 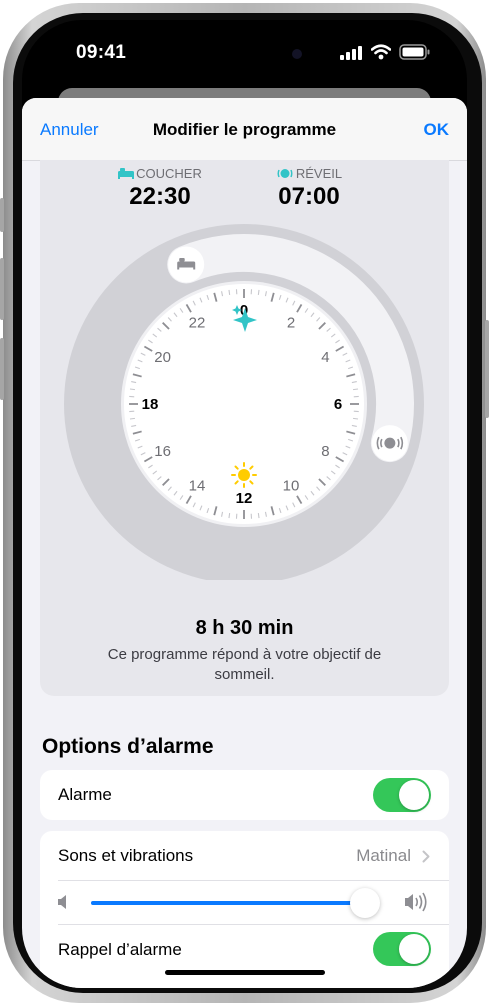 I want to click on alarm-label: Alarme, so click(x=85, y=794).